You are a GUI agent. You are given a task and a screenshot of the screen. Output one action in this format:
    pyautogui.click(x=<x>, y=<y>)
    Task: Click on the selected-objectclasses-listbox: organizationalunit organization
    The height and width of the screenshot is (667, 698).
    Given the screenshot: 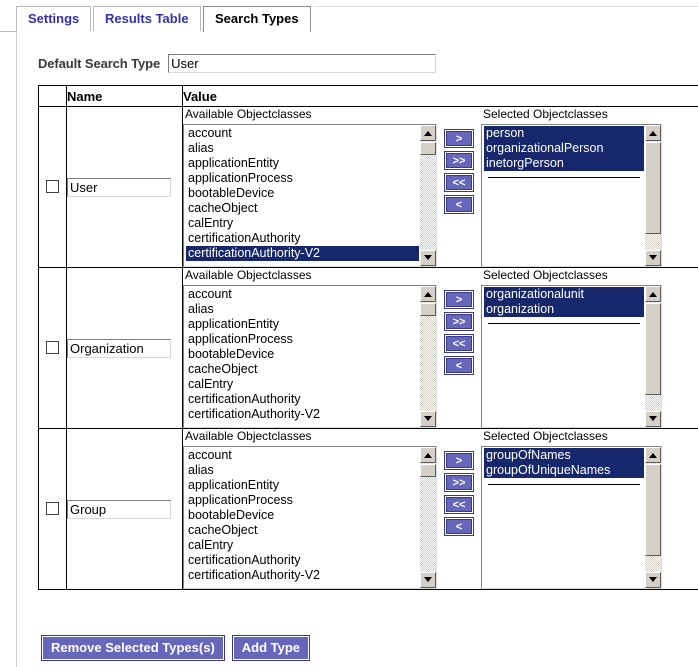 What is the action you would take?
    pyautogui.click(x=571, y=356)
    